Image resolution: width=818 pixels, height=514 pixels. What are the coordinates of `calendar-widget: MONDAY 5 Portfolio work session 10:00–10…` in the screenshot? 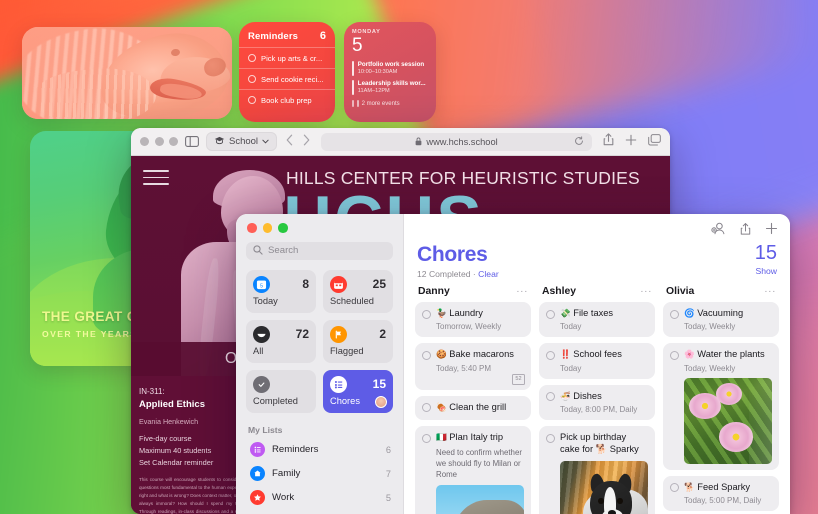 It's located at (390, 72).